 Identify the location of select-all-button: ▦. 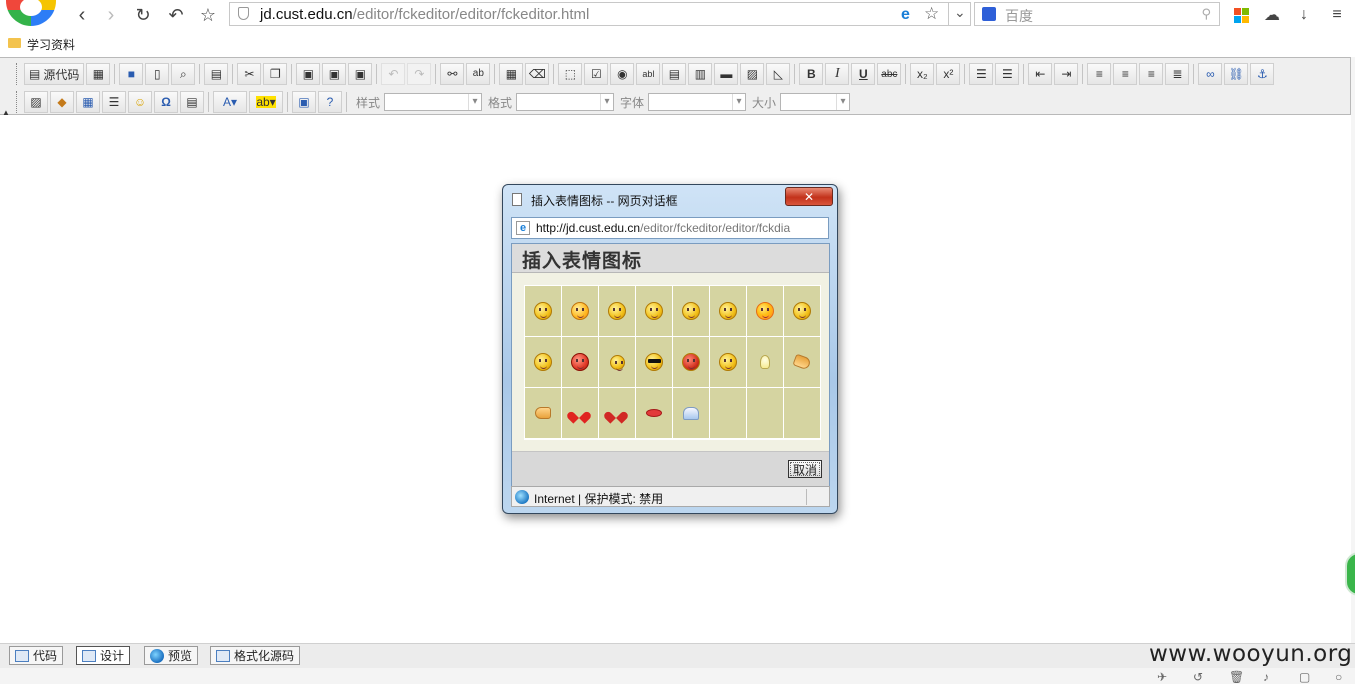
(511, 74).